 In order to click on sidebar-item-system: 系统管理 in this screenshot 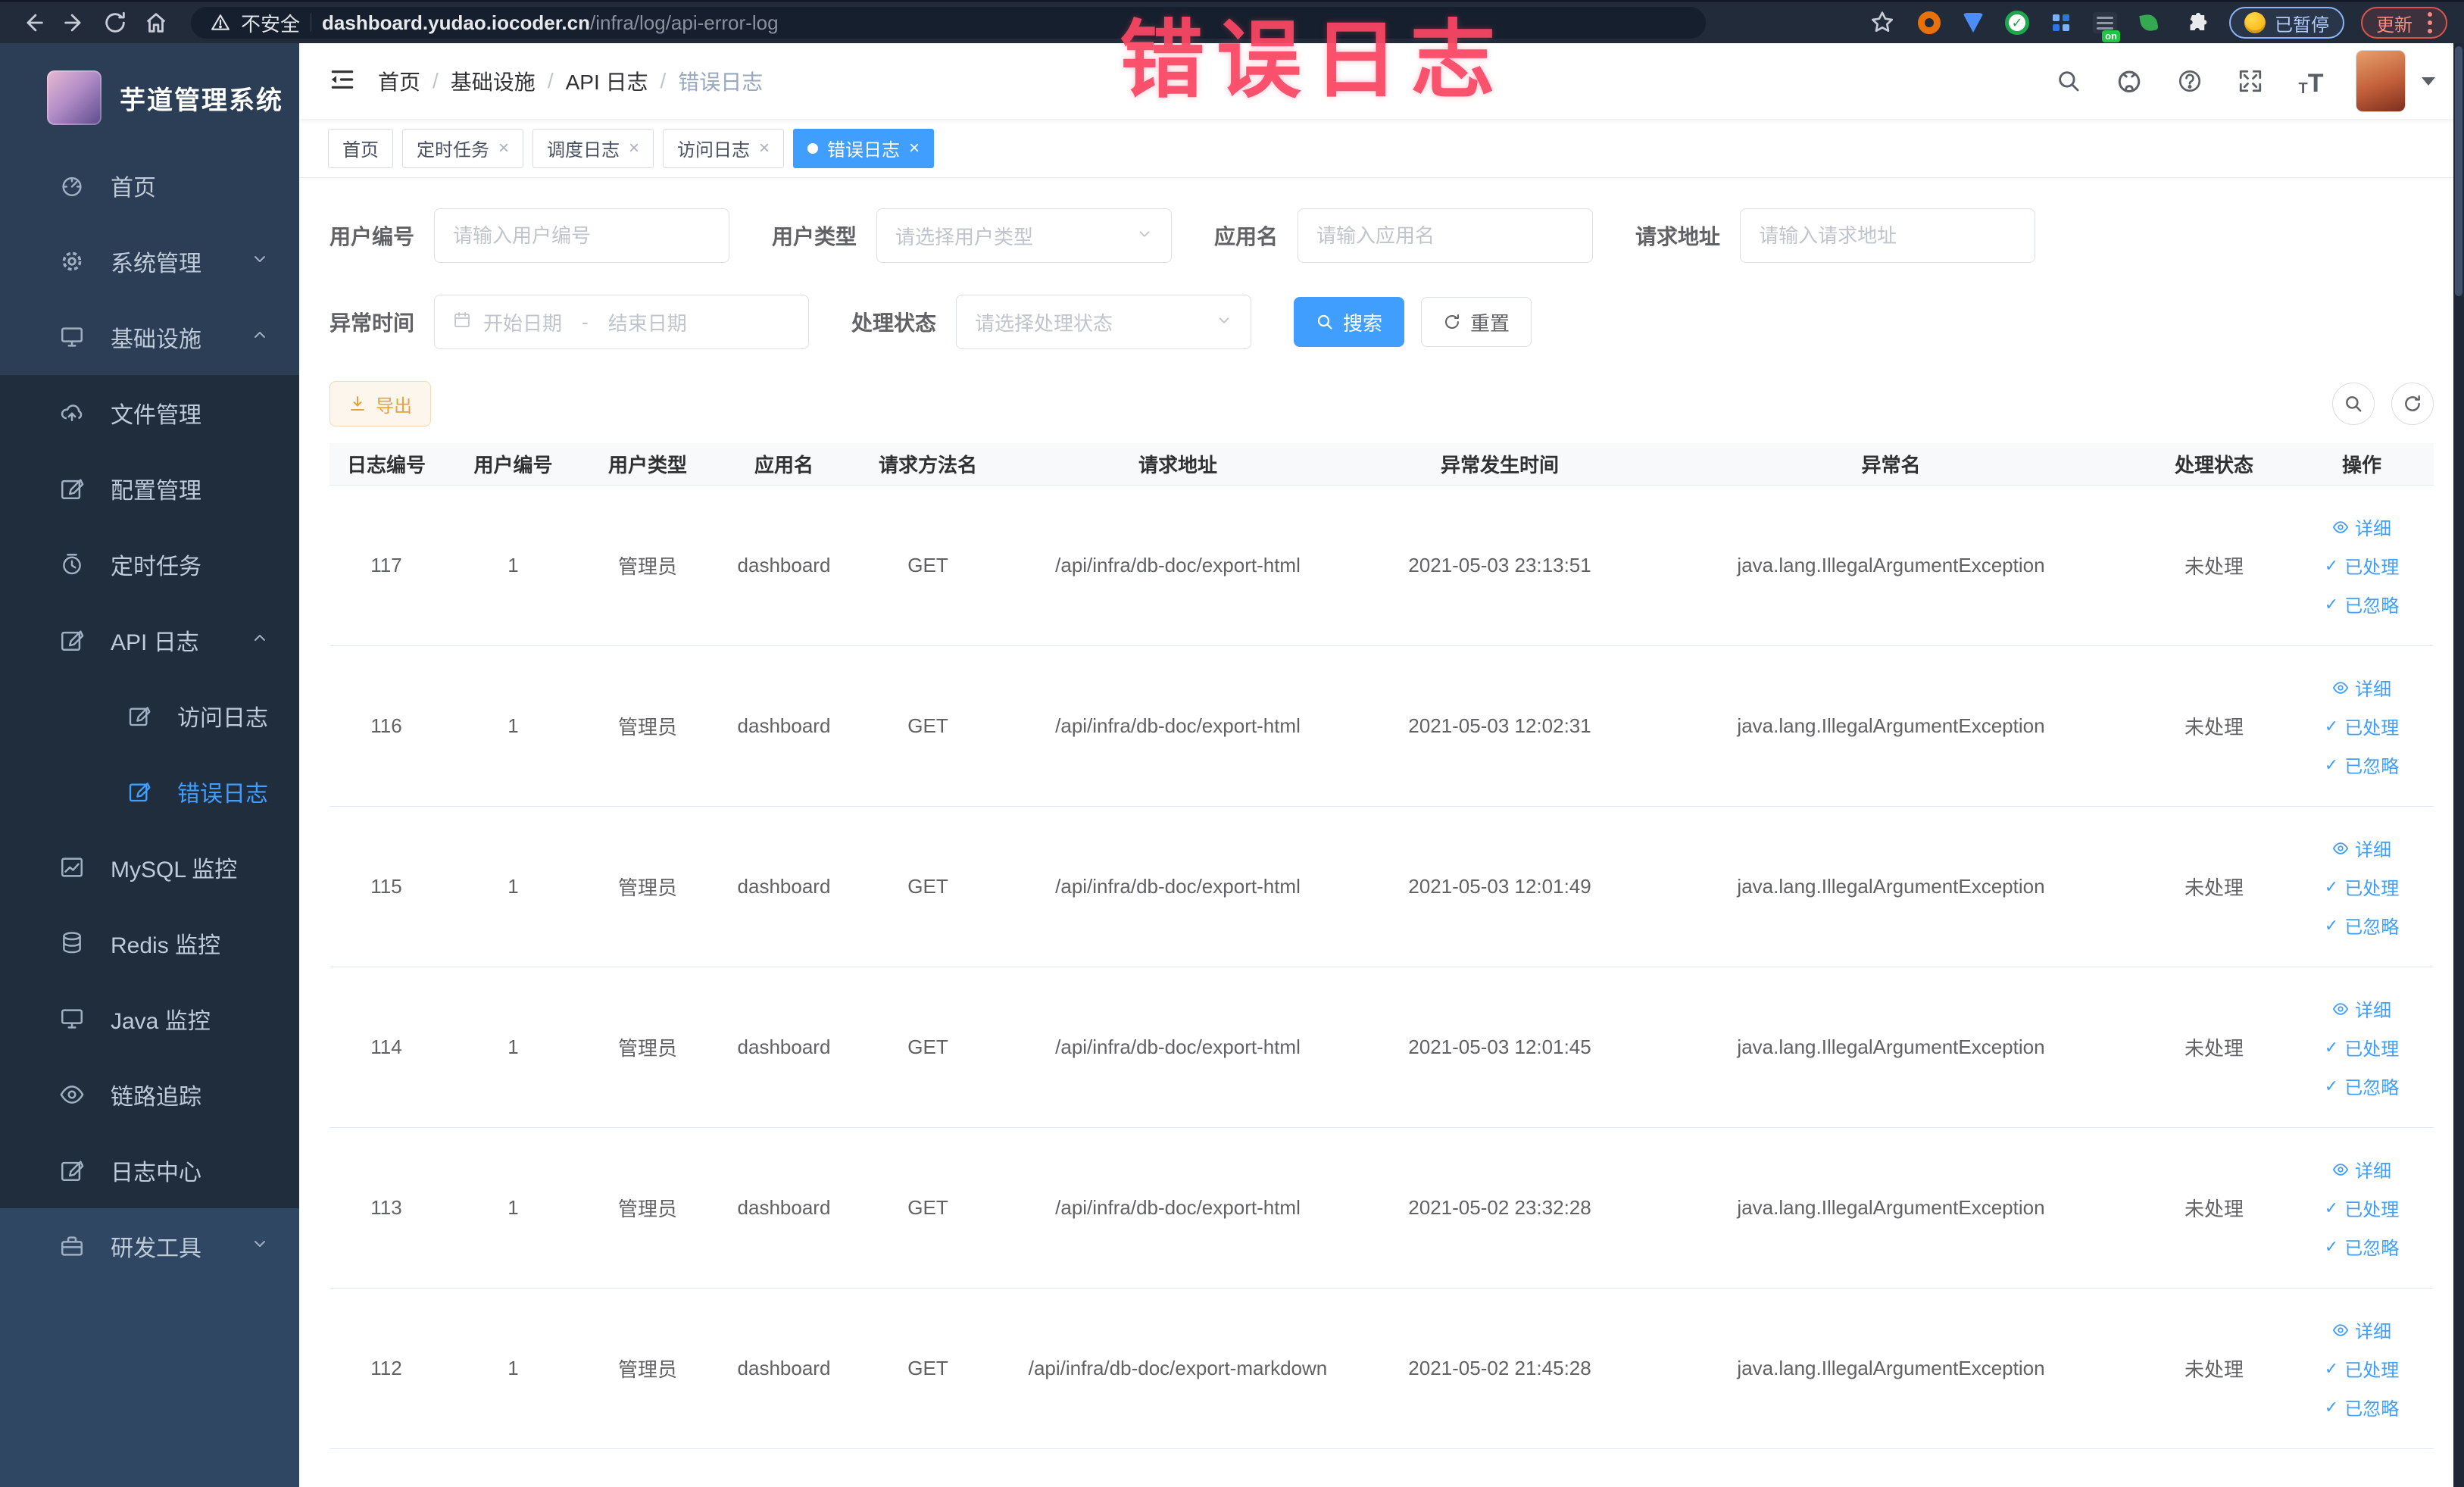, I will do `click(149, 261)`.